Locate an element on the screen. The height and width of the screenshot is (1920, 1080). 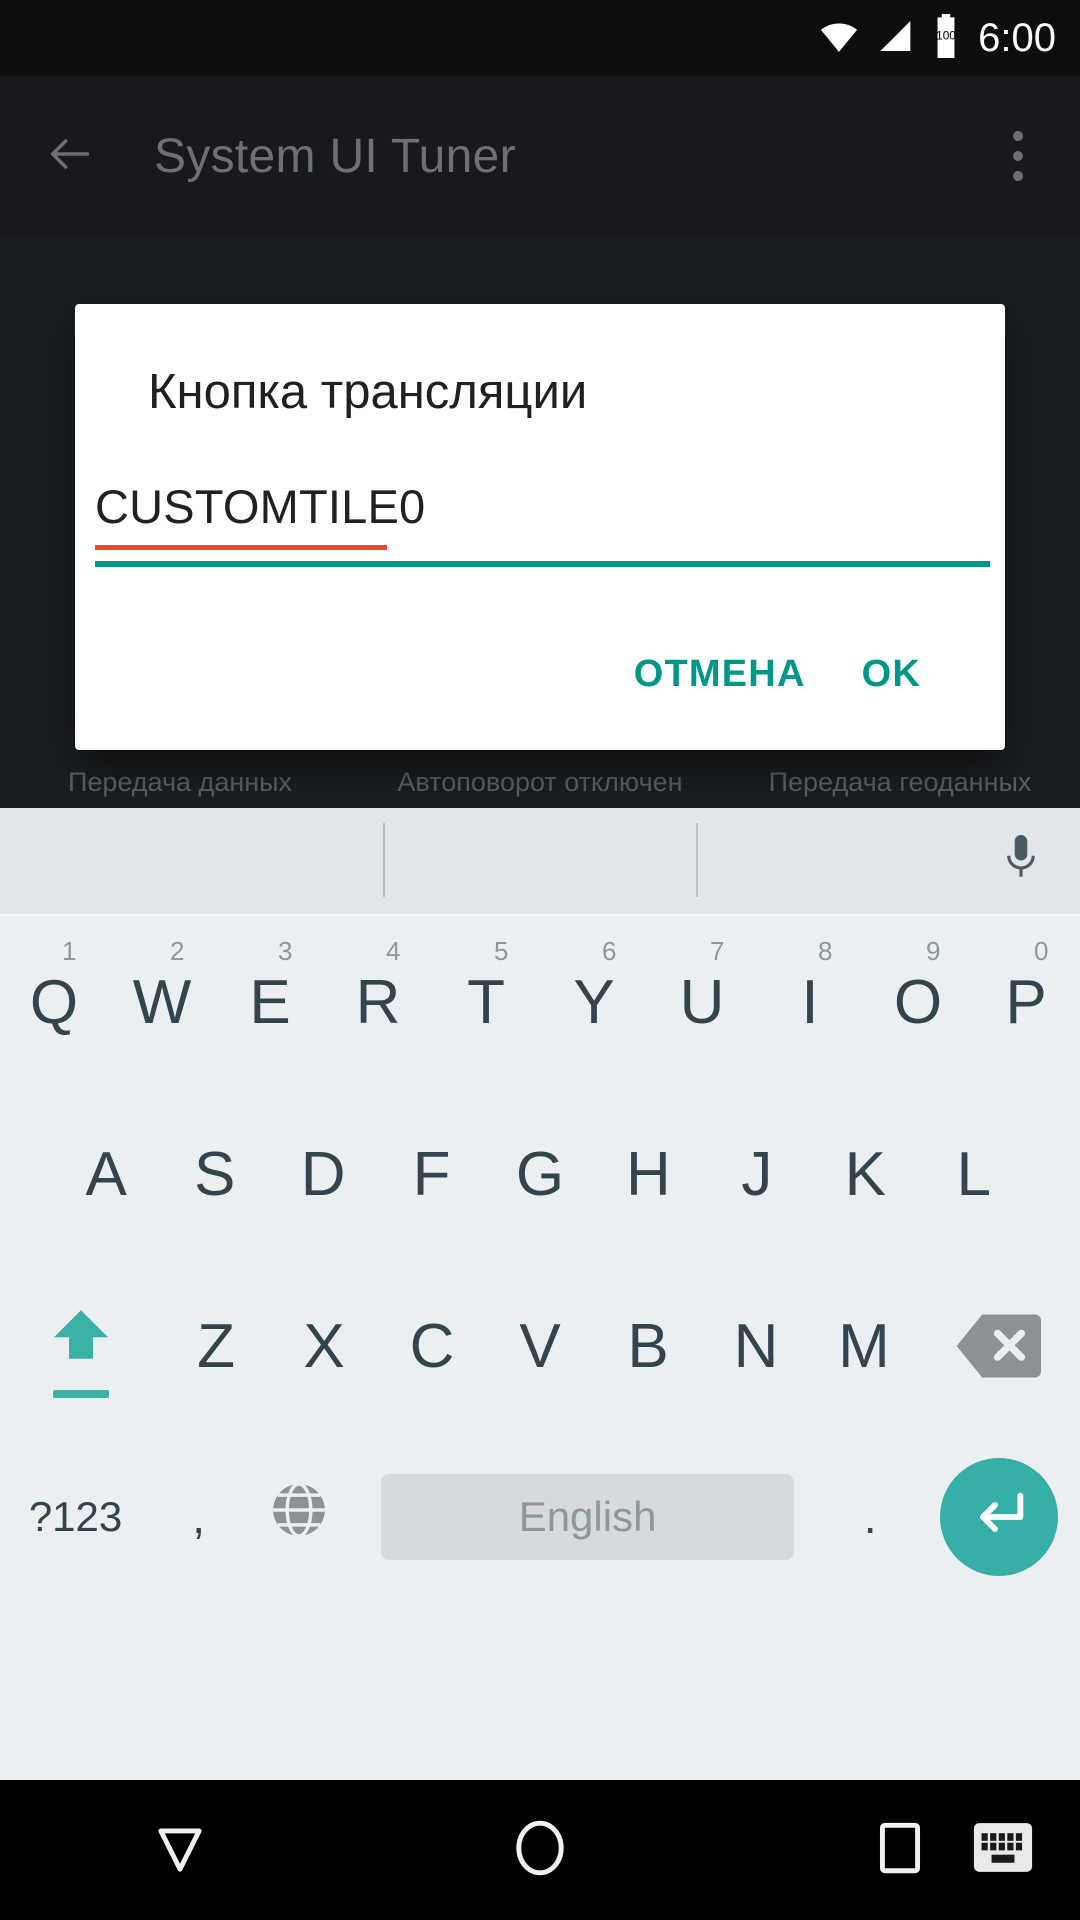
backspace-icon is located at coordinates (999, 1346).